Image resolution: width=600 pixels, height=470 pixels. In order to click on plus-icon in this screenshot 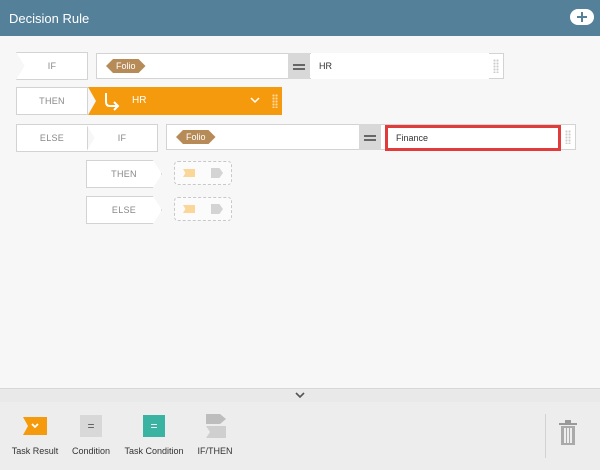, I will do `click(582, 17)`.